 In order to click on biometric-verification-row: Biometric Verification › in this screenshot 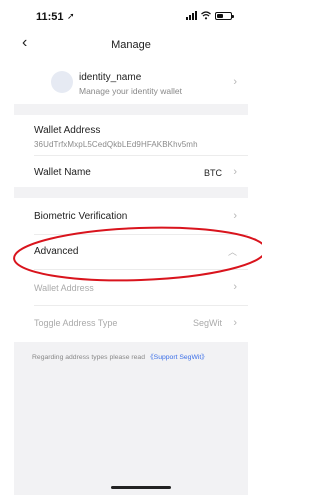, I will do `click(131, 216)`.